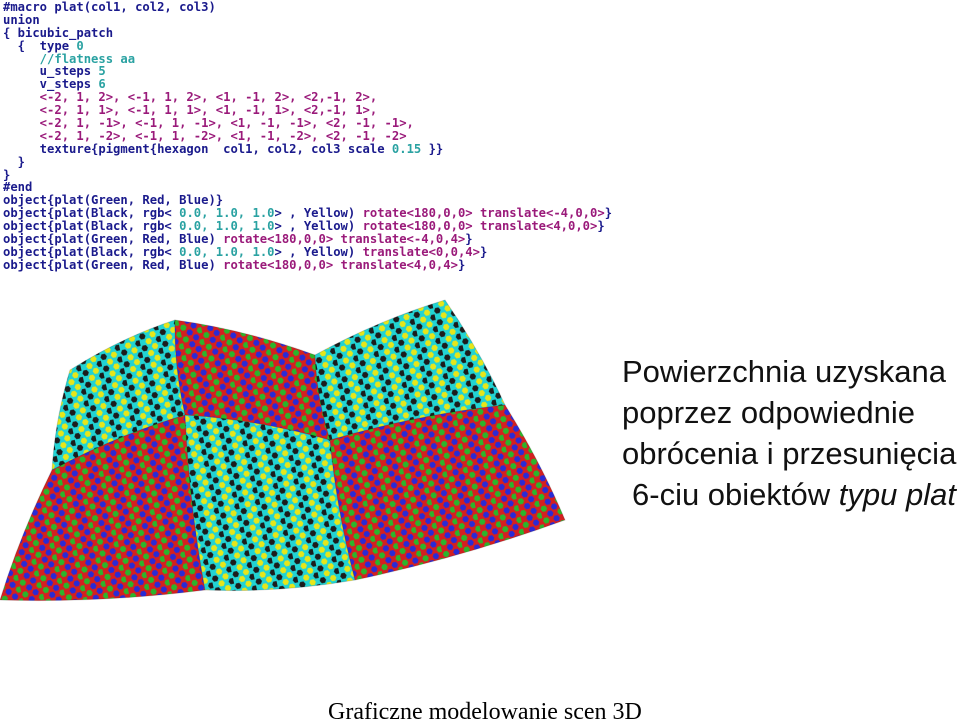 Image resolution: width=960 pixels, height=726 pixels. I want to click on code-token: rotate<180,0,0> translate<4,0,4>, so click(340, 264).